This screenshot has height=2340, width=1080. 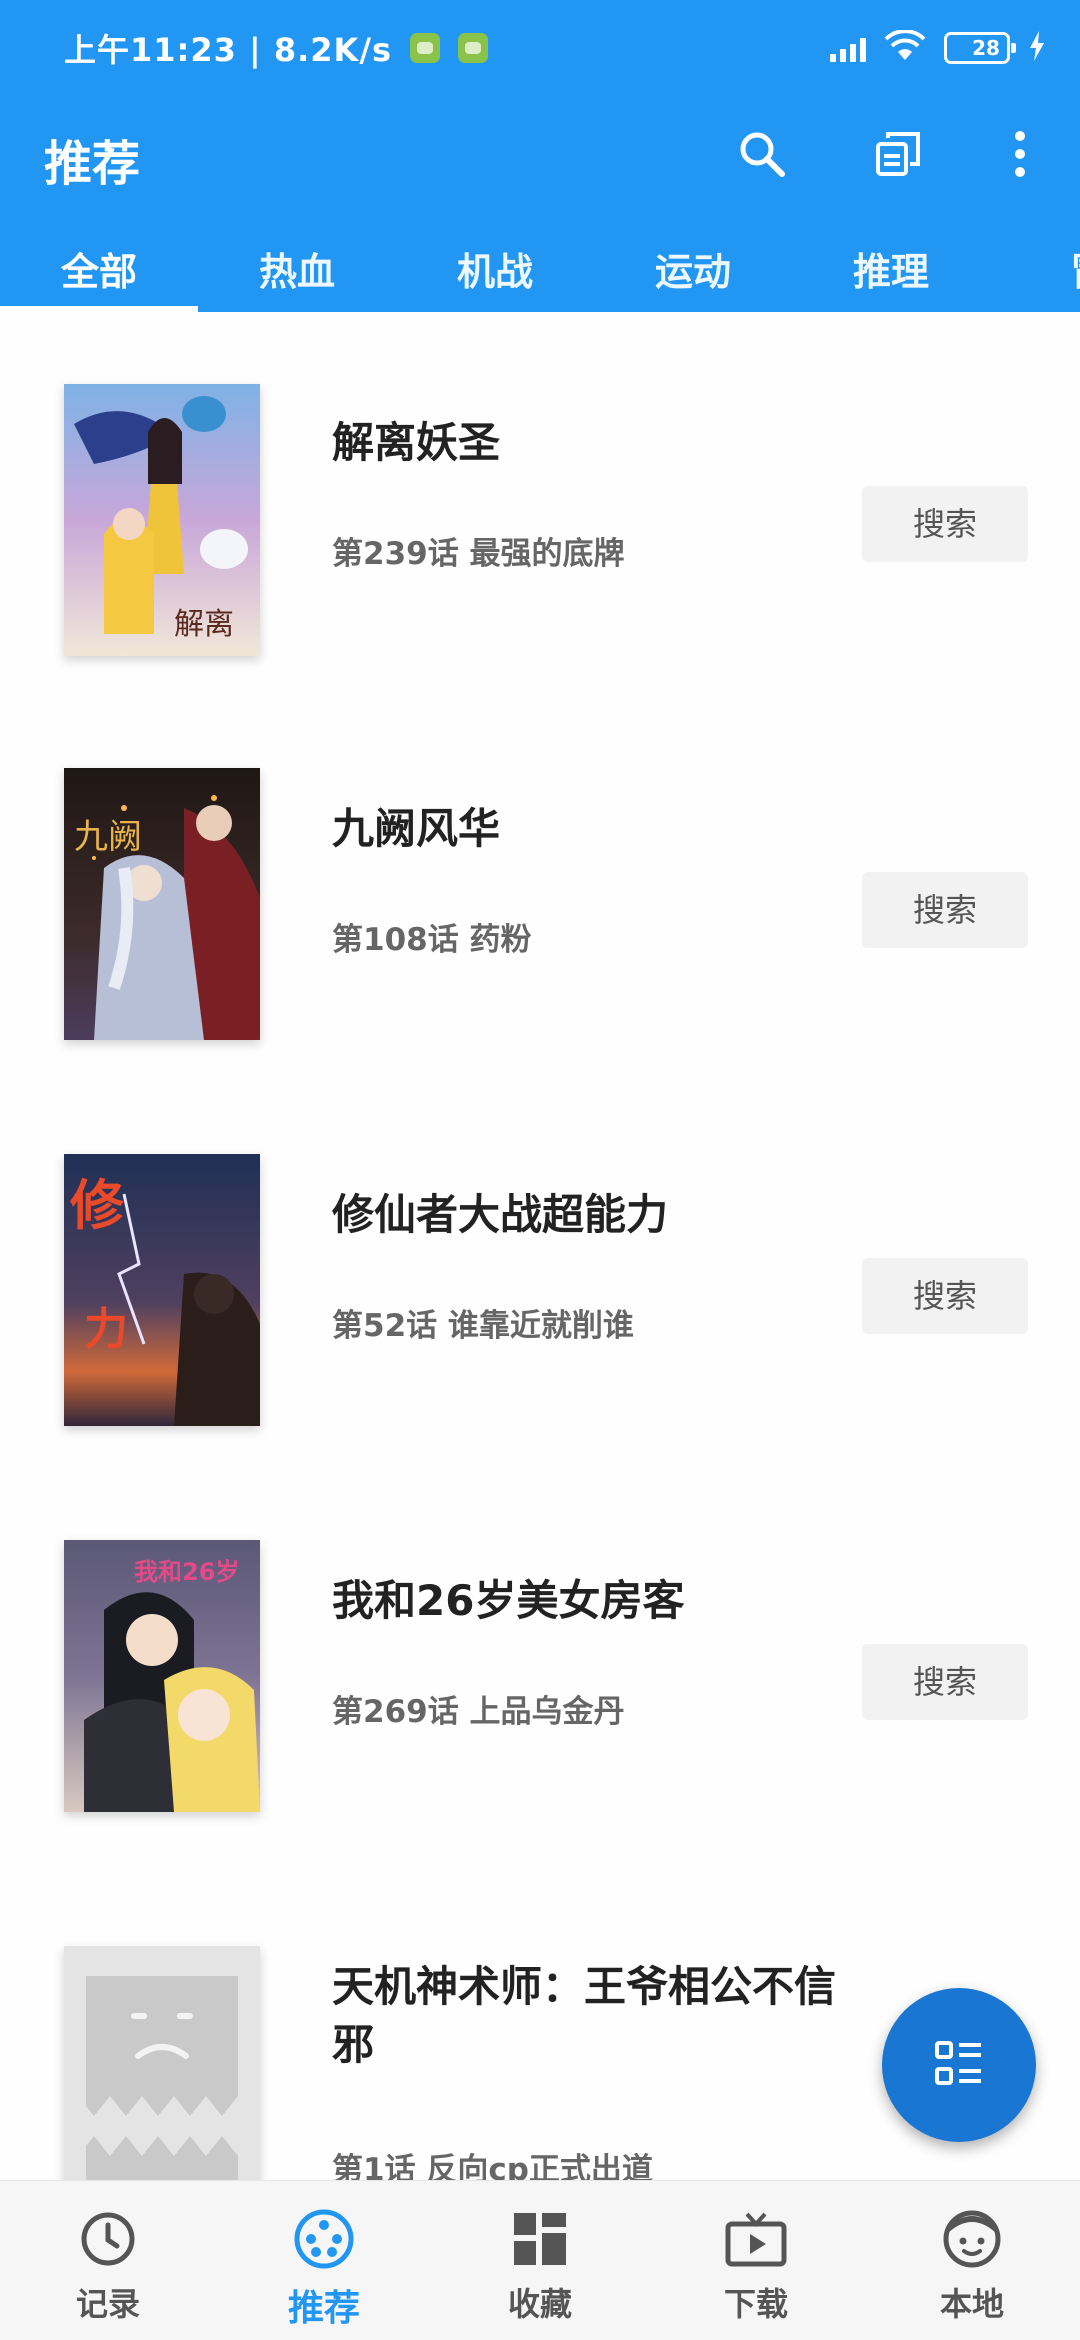 What do you see at coordinates (602, 829) in the screenshot?
I see `comic-title: 九阙风华` at bounding box center [602, 829].